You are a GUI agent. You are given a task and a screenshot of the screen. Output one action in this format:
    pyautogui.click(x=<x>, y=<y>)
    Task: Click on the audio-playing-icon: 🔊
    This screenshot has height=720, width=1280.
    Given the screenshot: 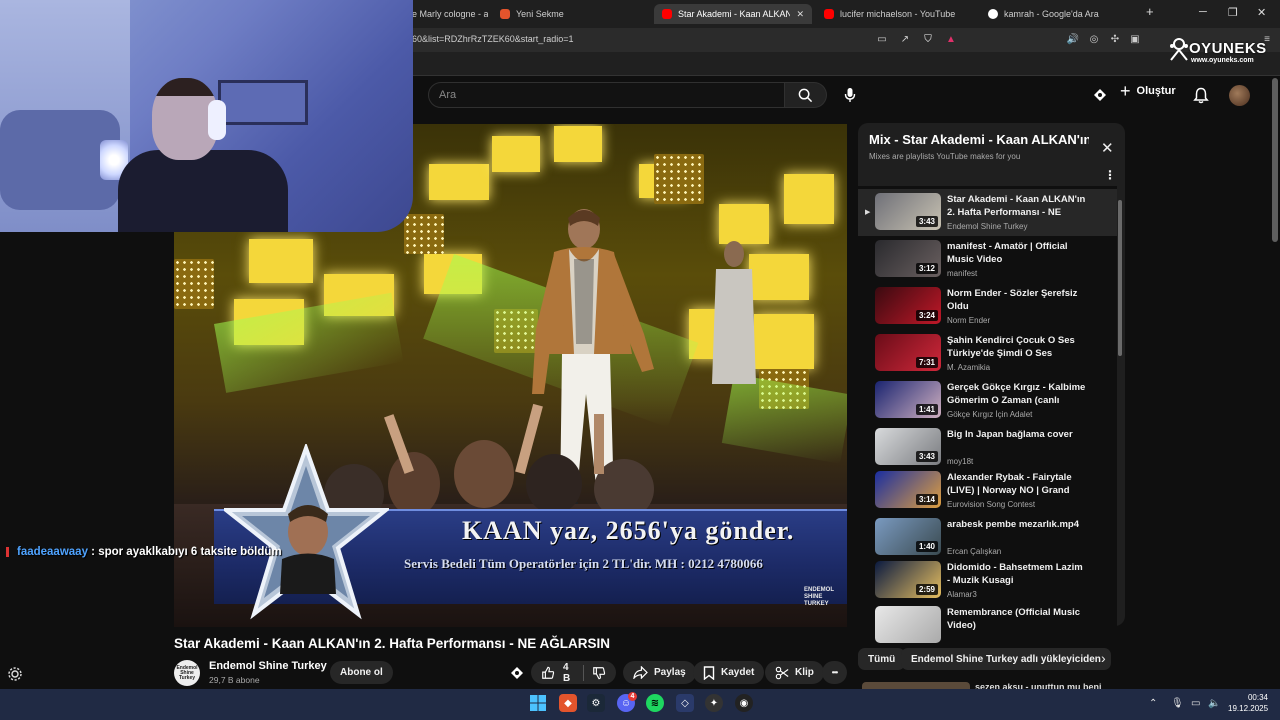 What is the action you would take?
    pyautogui.click(x=1073, y=40)
    